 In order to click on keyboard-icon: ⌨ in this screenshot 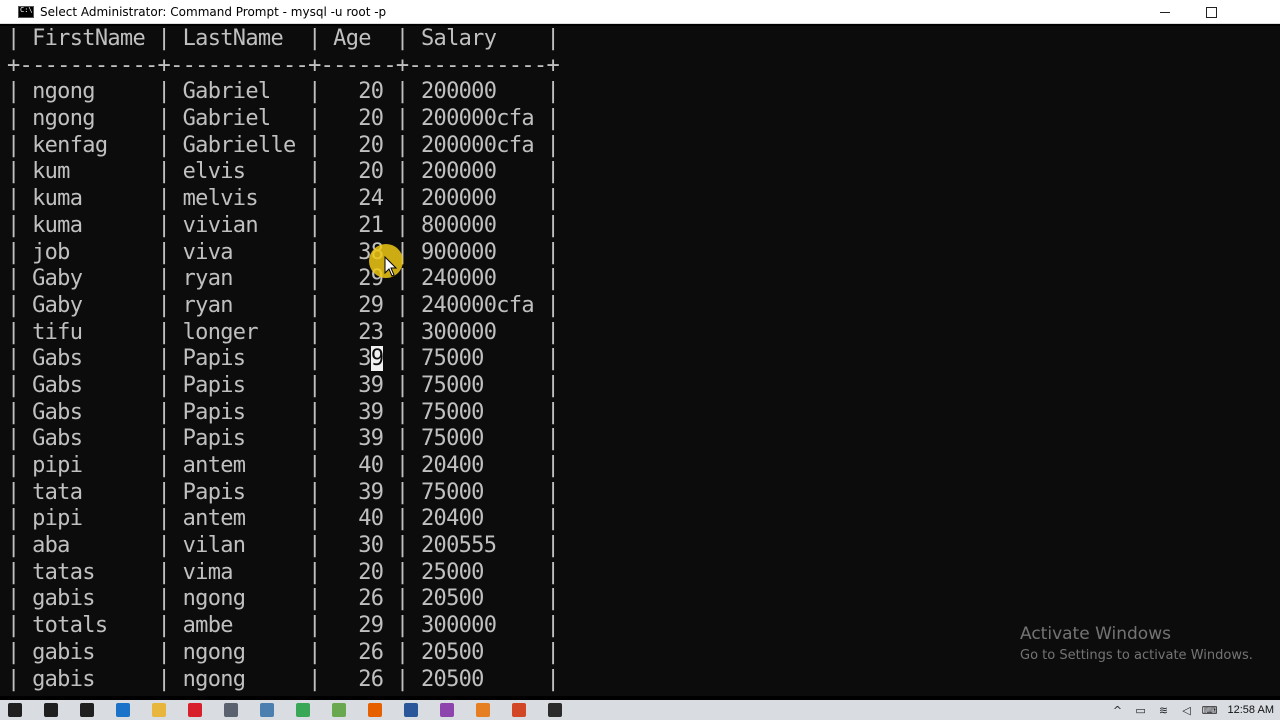, I will do `click(1210, 710)`.